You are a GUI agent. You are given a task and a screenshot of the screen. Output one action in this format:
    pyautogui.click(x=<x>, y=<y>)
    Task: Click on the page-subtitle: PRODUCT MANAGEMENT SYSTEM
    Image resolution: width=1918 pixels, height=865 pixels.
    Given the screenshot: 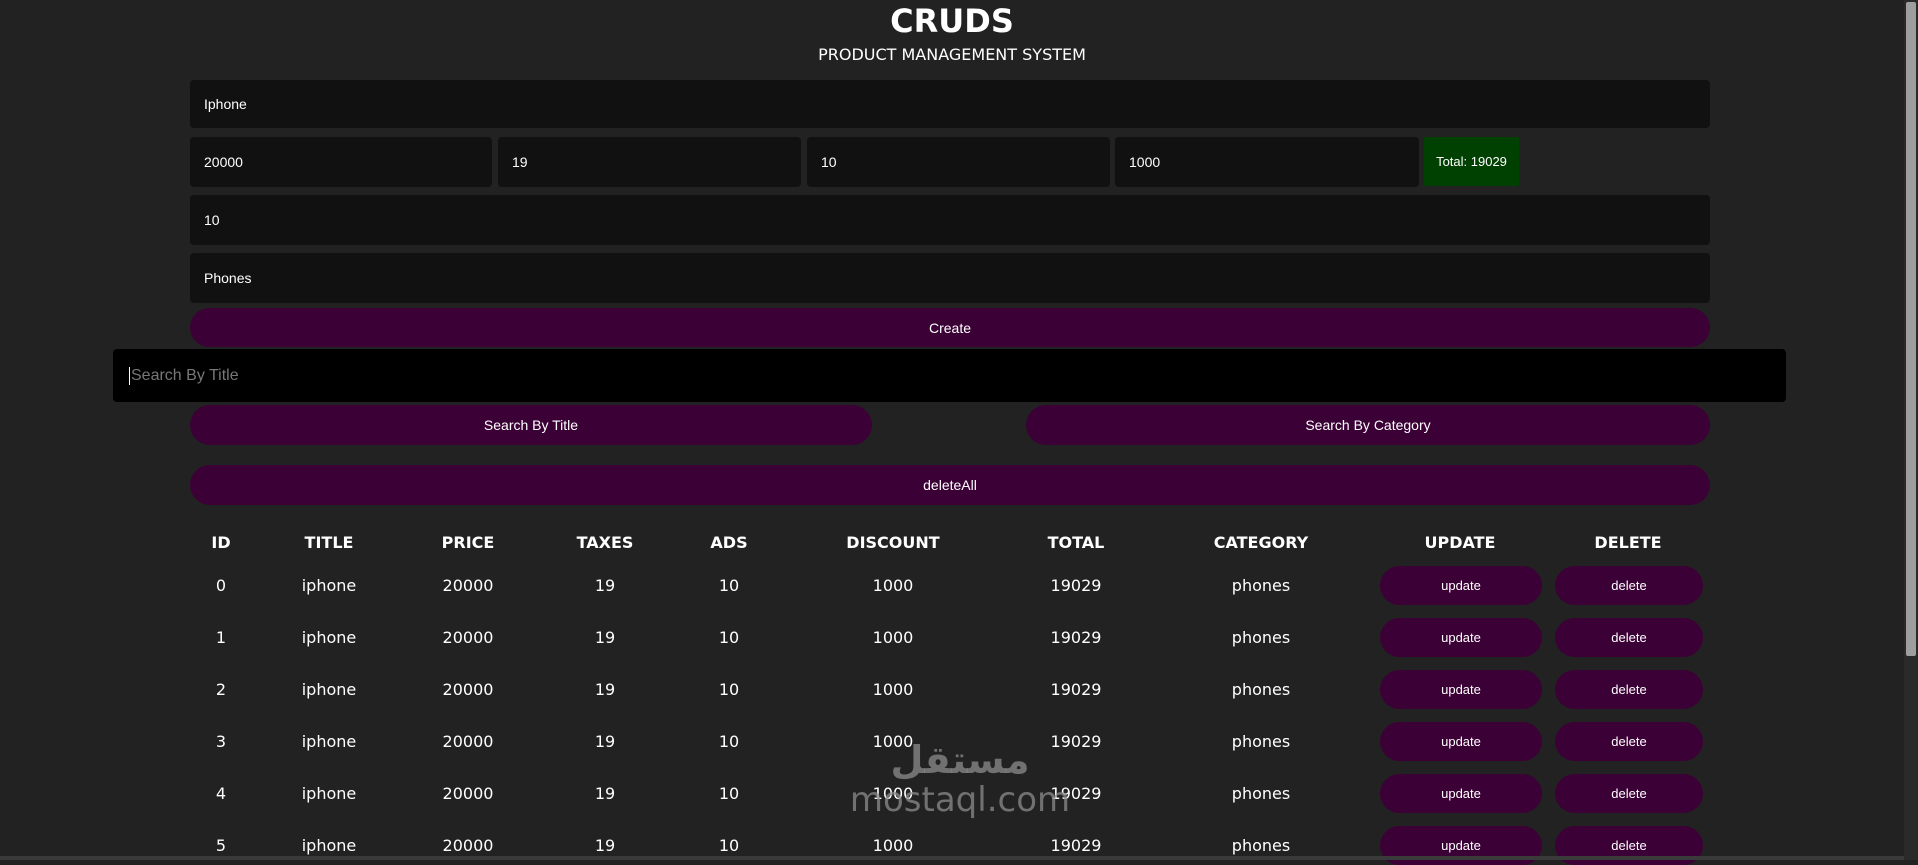 What is the action you would take?
    pyautogui.click(x=952, y=54)
    